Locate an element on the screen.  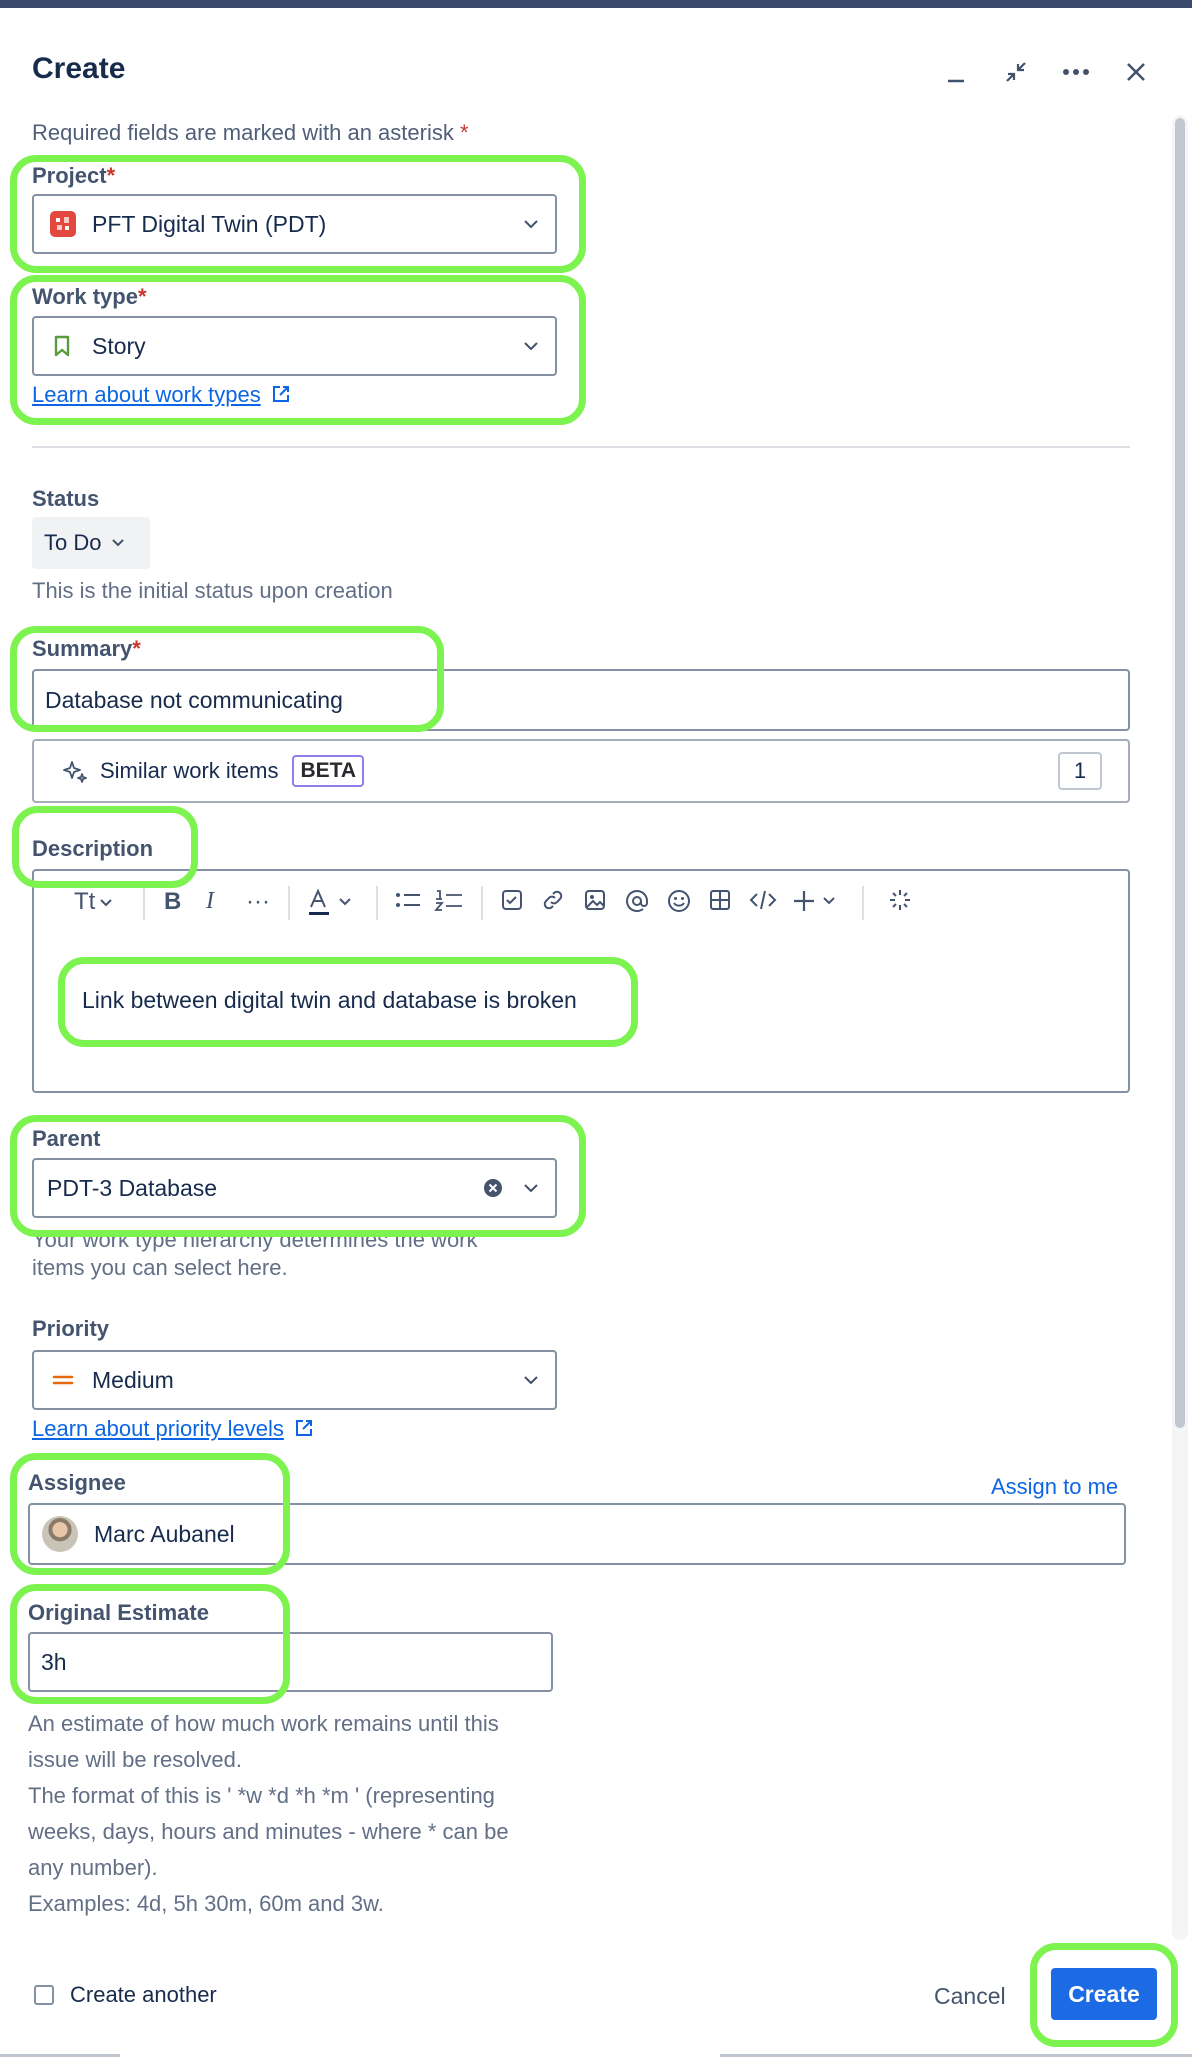
assignee-select: Marc Aubanel is located at coordinates (577, 1534).